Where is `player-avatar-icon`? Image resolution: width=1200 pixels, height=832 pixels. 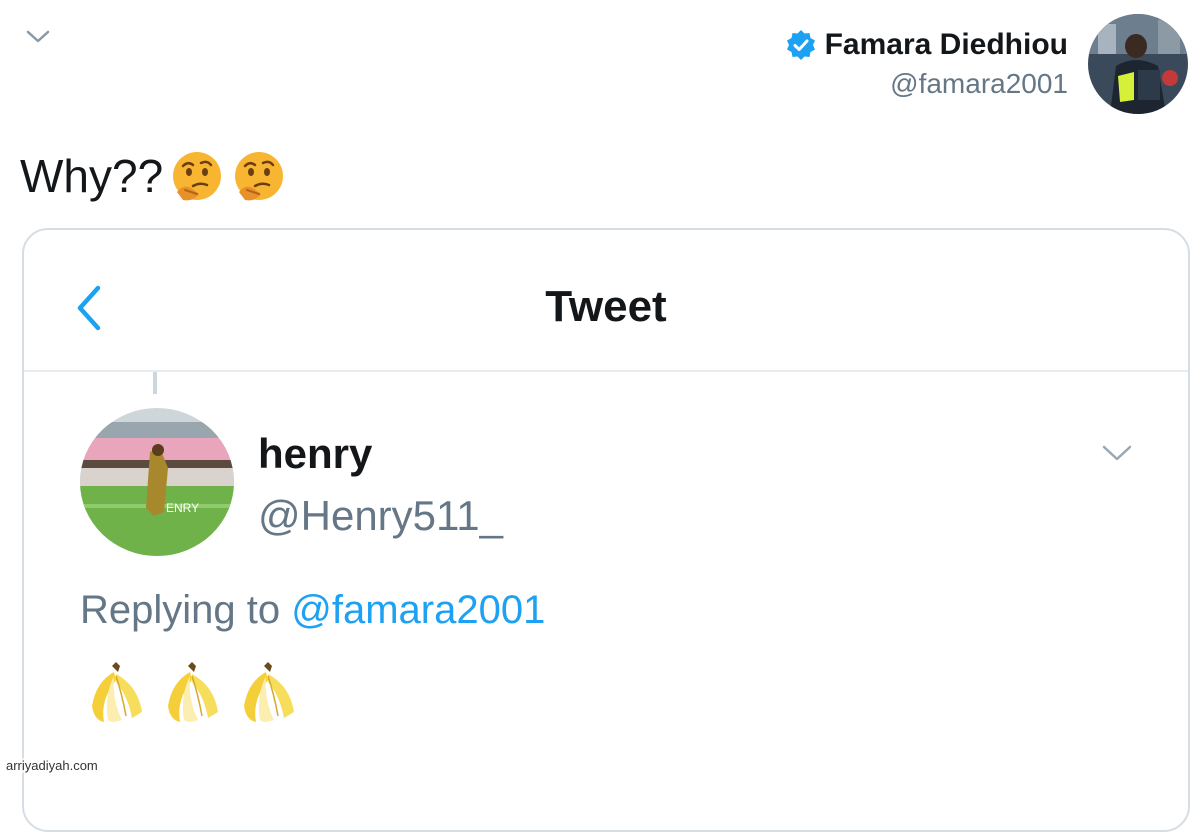 player-avatar-icon is located at coordinates (1138, 64).